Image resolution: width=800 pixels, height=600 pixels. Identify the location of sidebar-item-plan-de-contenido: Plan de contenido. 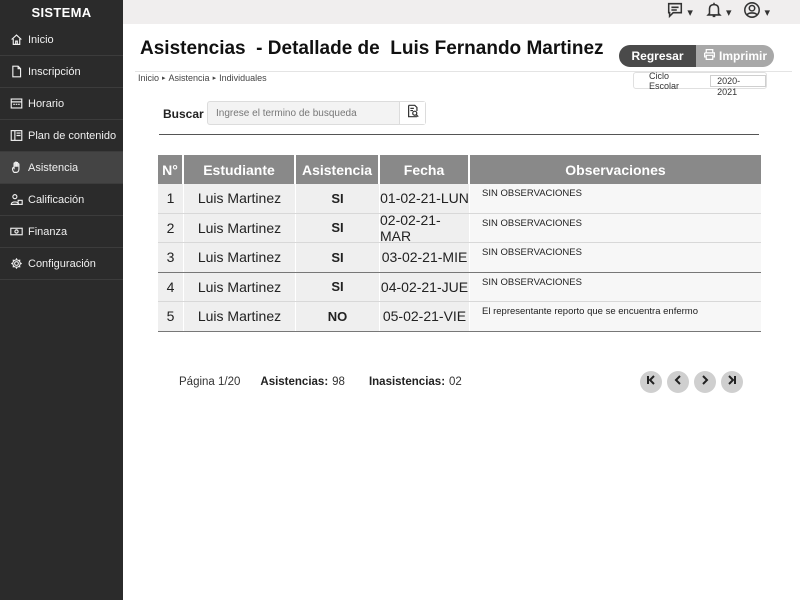
(61, 136).